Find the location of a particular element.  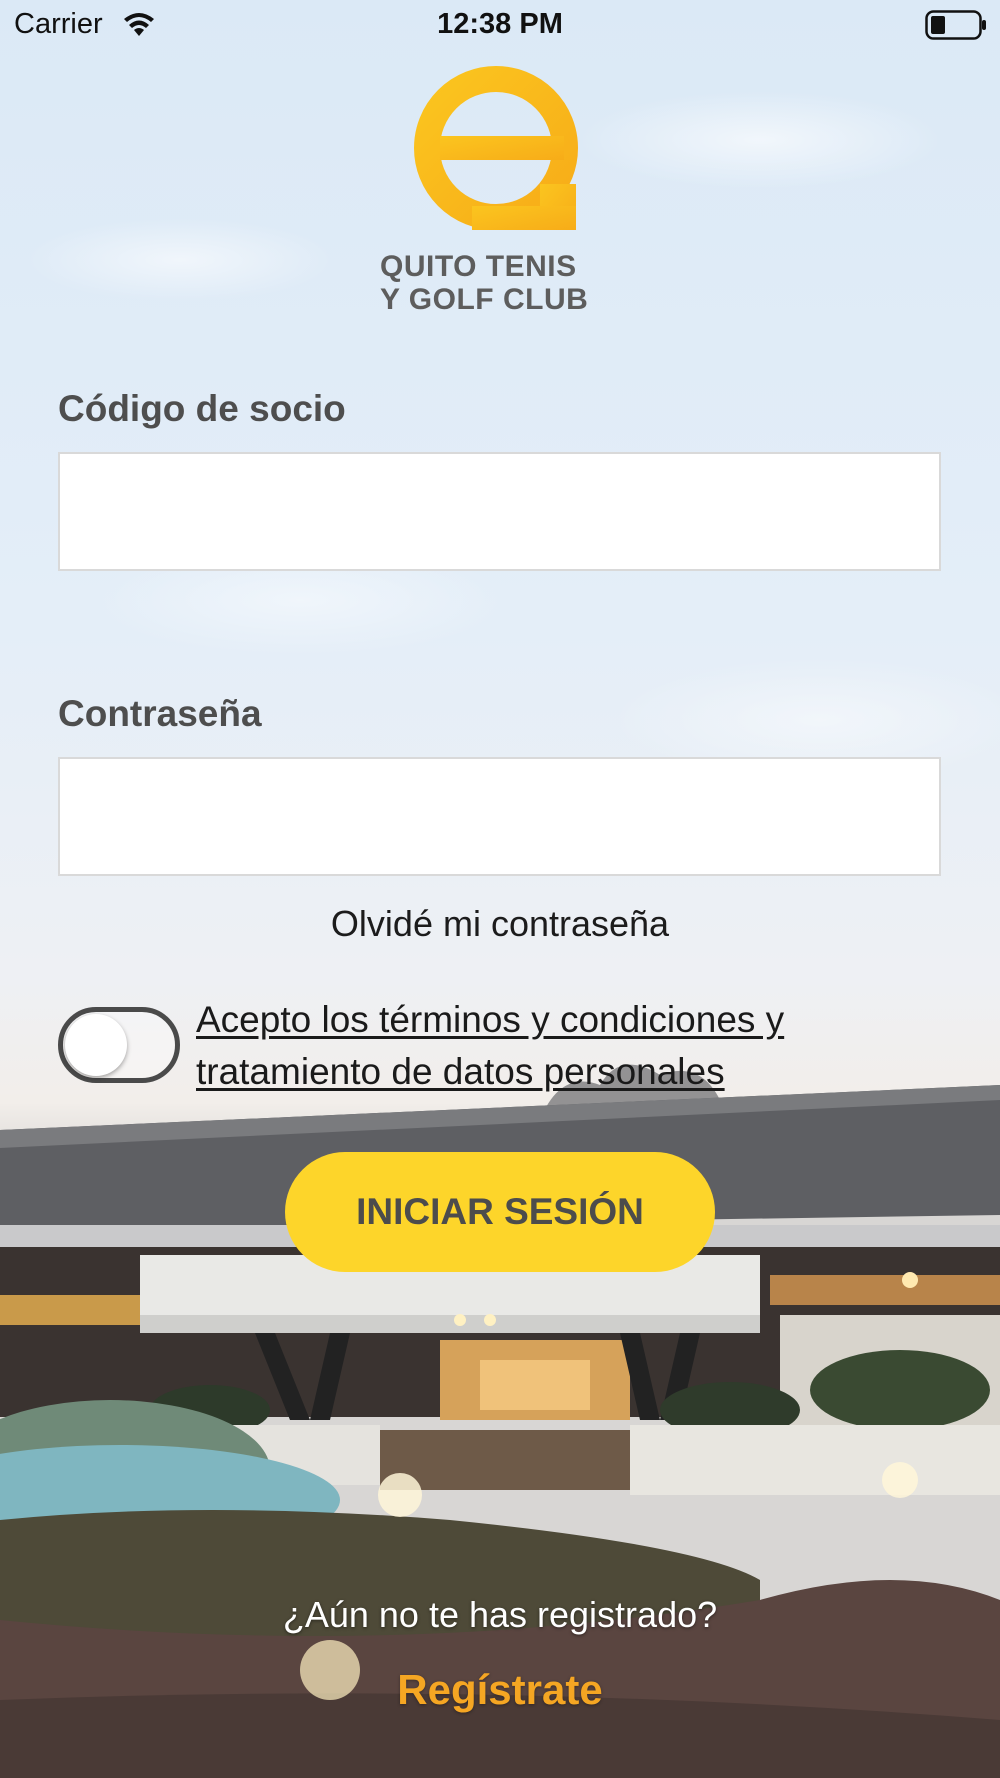

club-logo-mark is located at coordinates (496, 148).